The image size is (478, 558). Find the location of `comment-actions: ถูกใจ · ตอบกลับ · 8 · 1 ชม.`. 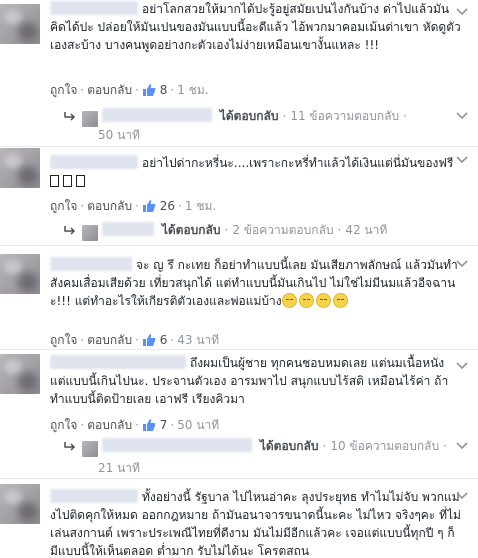

comment-actions: ถูกใจ · ตอบกลับ · 8 · 1 ชม. is located at coordinates (129, 90).